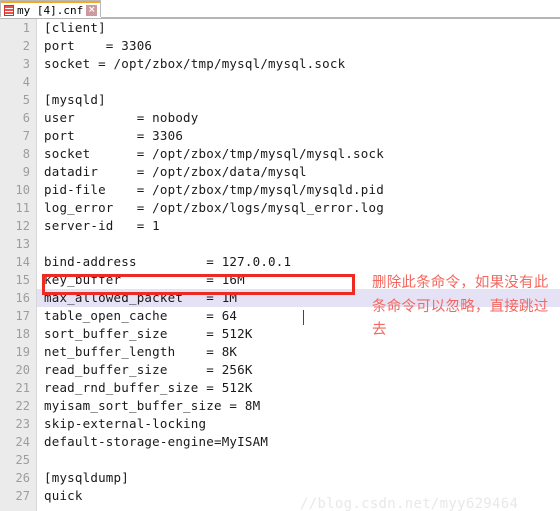  I want to click on line-number: 24, so click(22, 442).